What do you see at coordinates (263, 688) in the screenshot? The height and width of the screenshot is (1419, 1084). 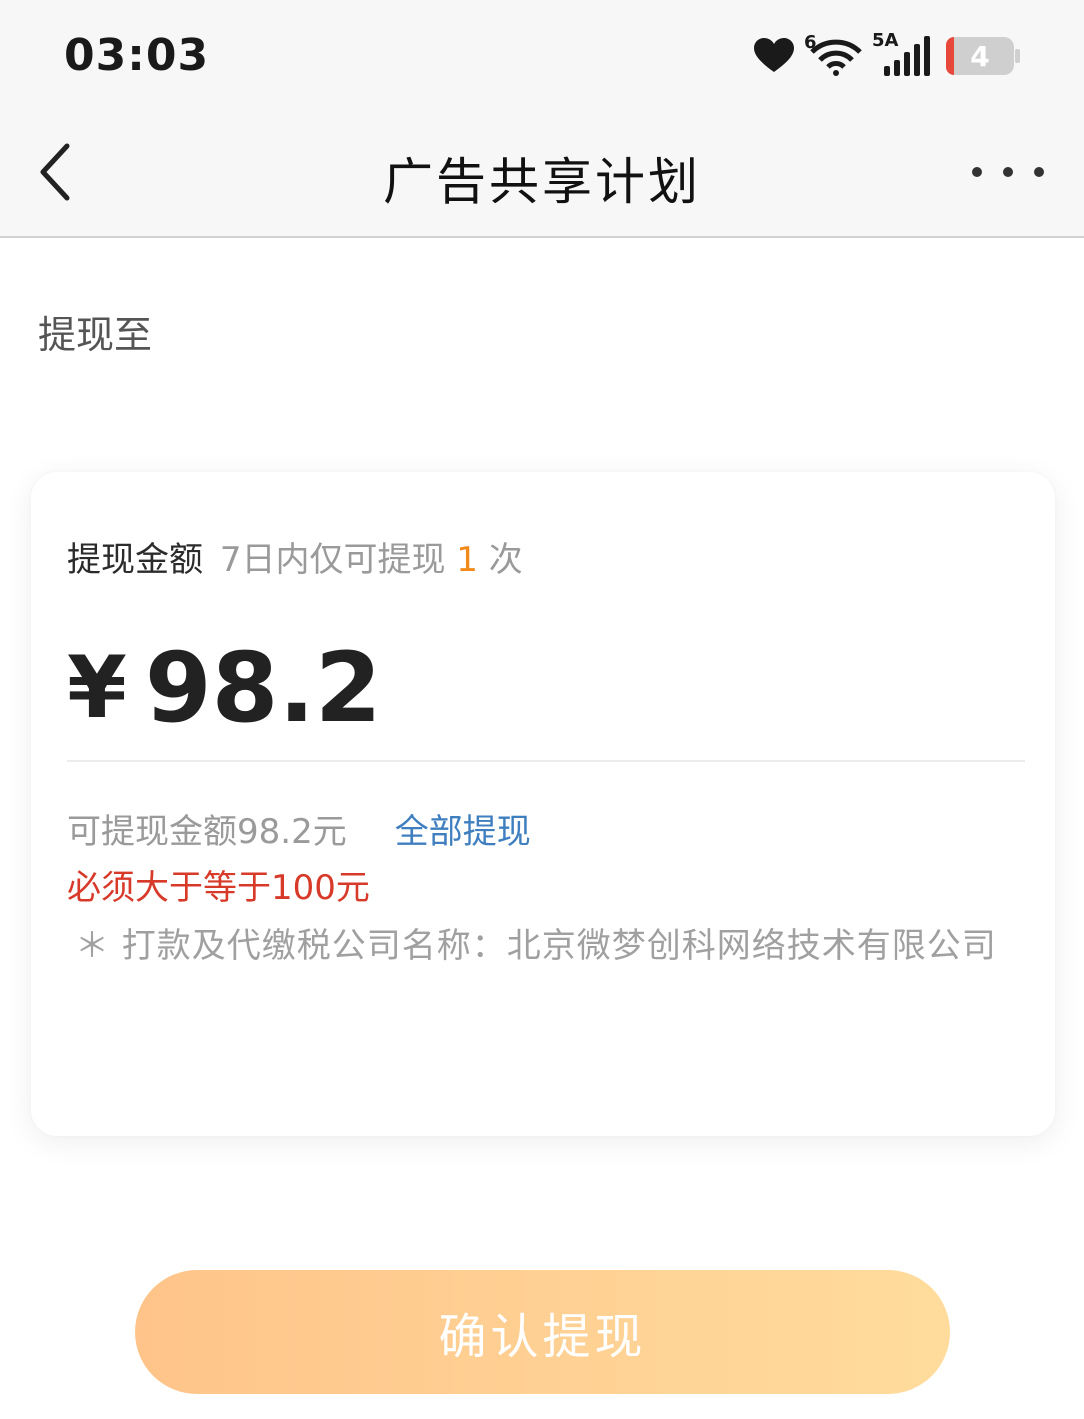 I see `amount-value: 98.2` at bounding box center [263, 688].